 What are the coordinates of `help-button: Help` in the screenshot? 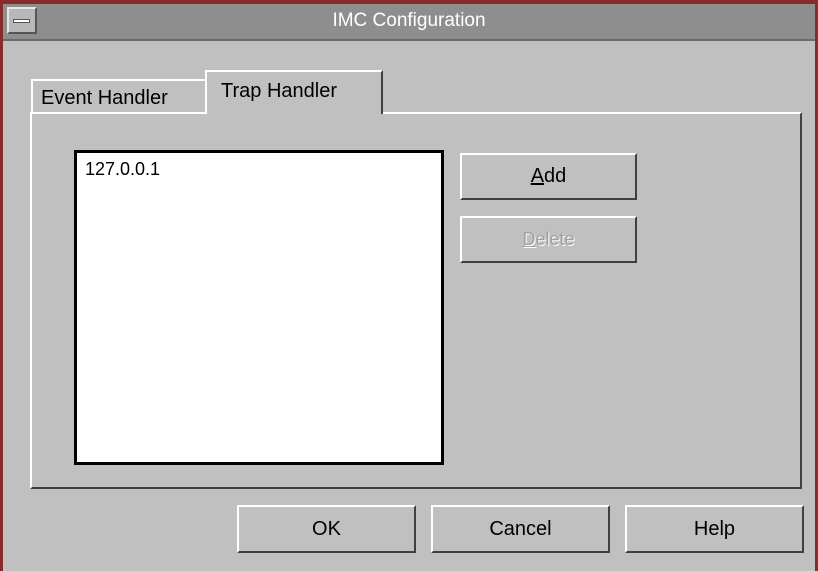 It's located at (714, 529).